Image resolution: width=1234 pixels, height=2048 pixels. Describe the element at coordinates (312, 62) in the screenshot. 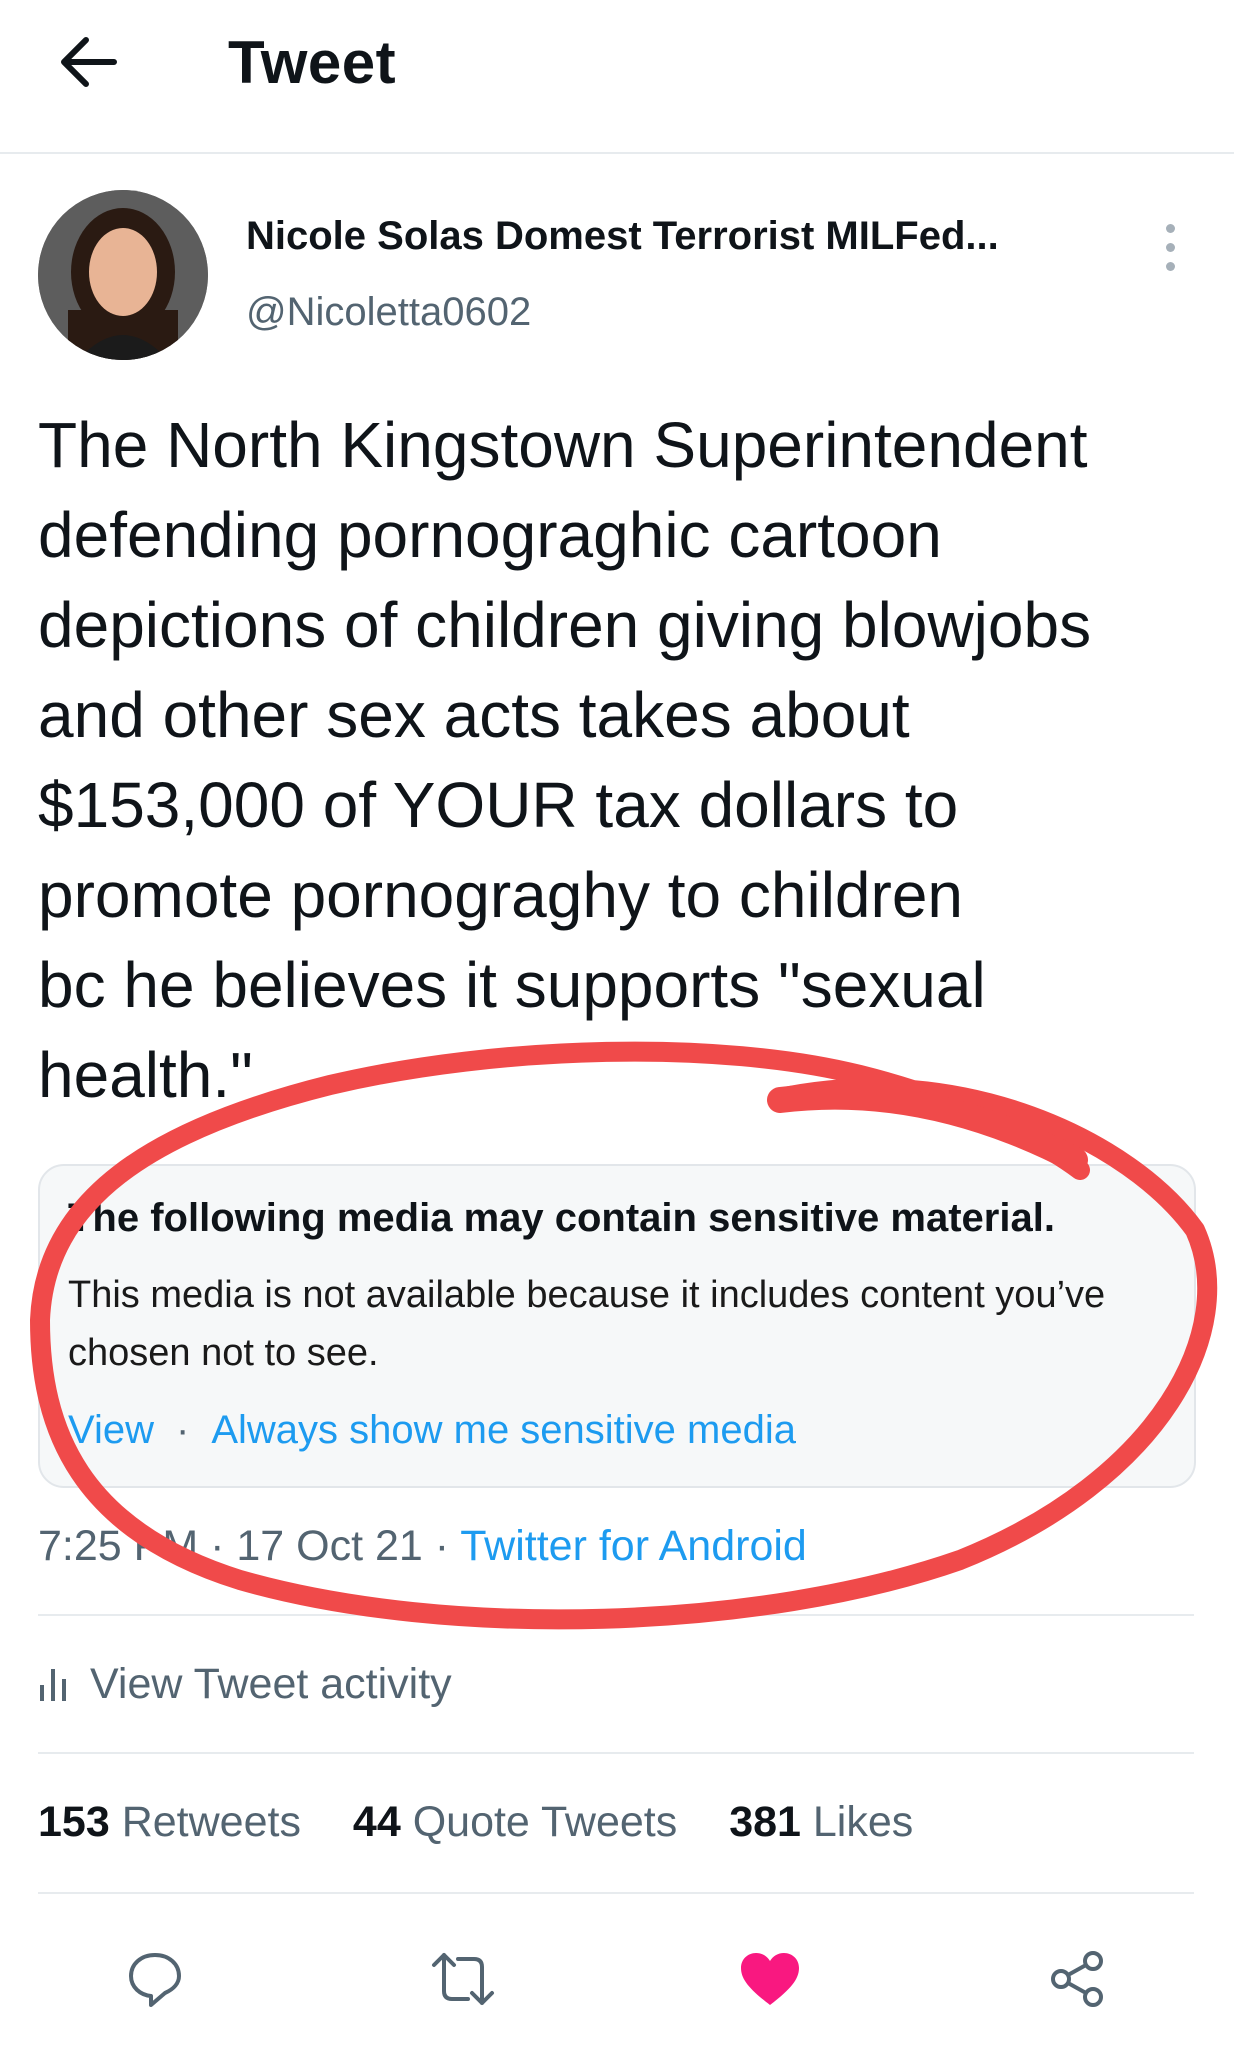

I see `page-title: Tweet` at that location.